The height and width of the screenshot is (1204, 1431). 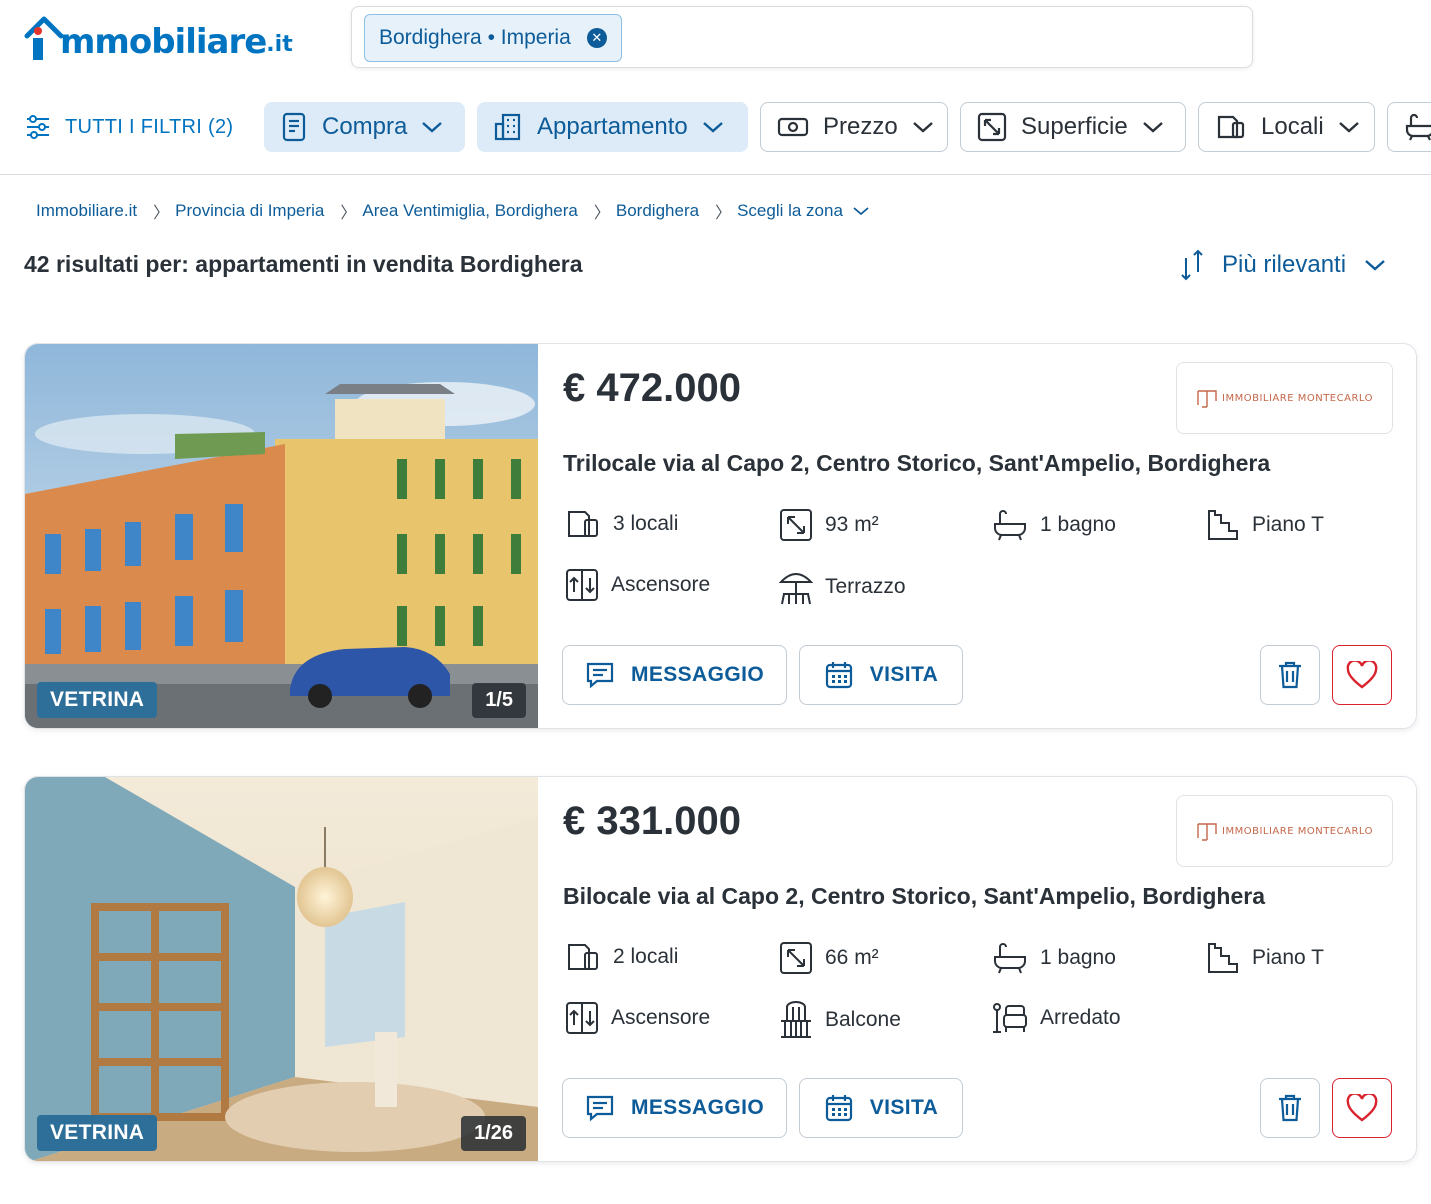 I want to click on filter-bagni, so click(x=1409, y=127).